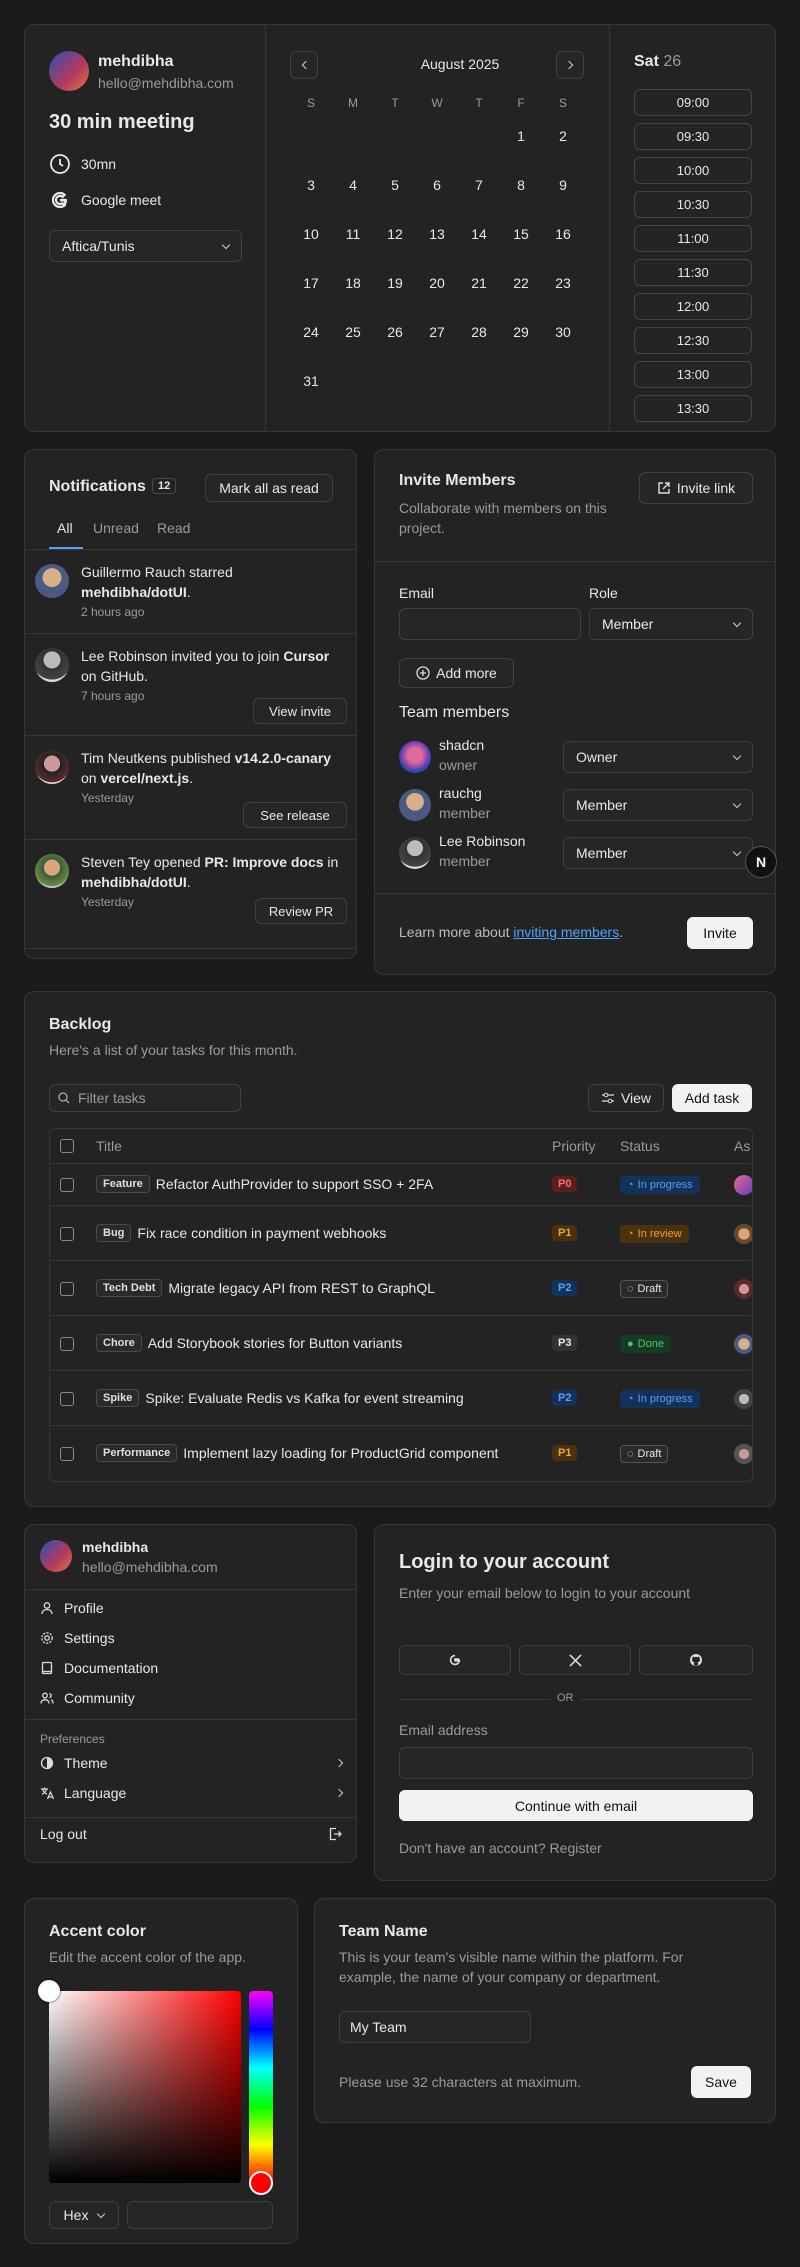  Describe the element at coordinates (261, 2087) in the screenshot. I see `hue-slider` at that location.